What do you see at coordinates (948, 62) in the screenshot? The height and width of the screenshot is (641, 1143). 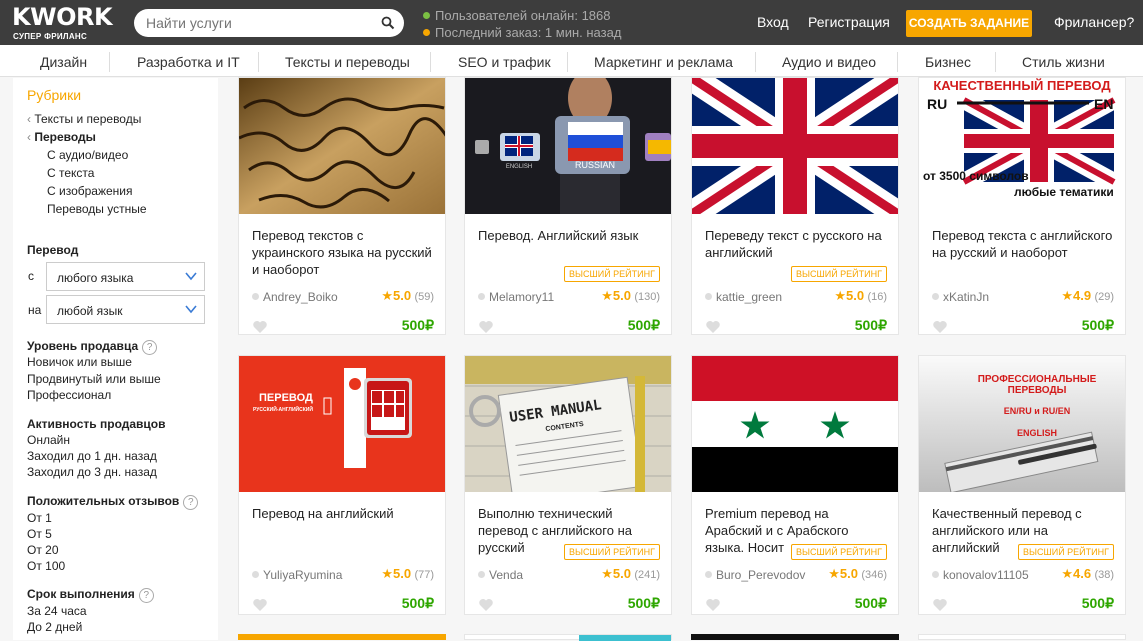 I see `nav-business: Бизнес` at bounding box center [948, 62].